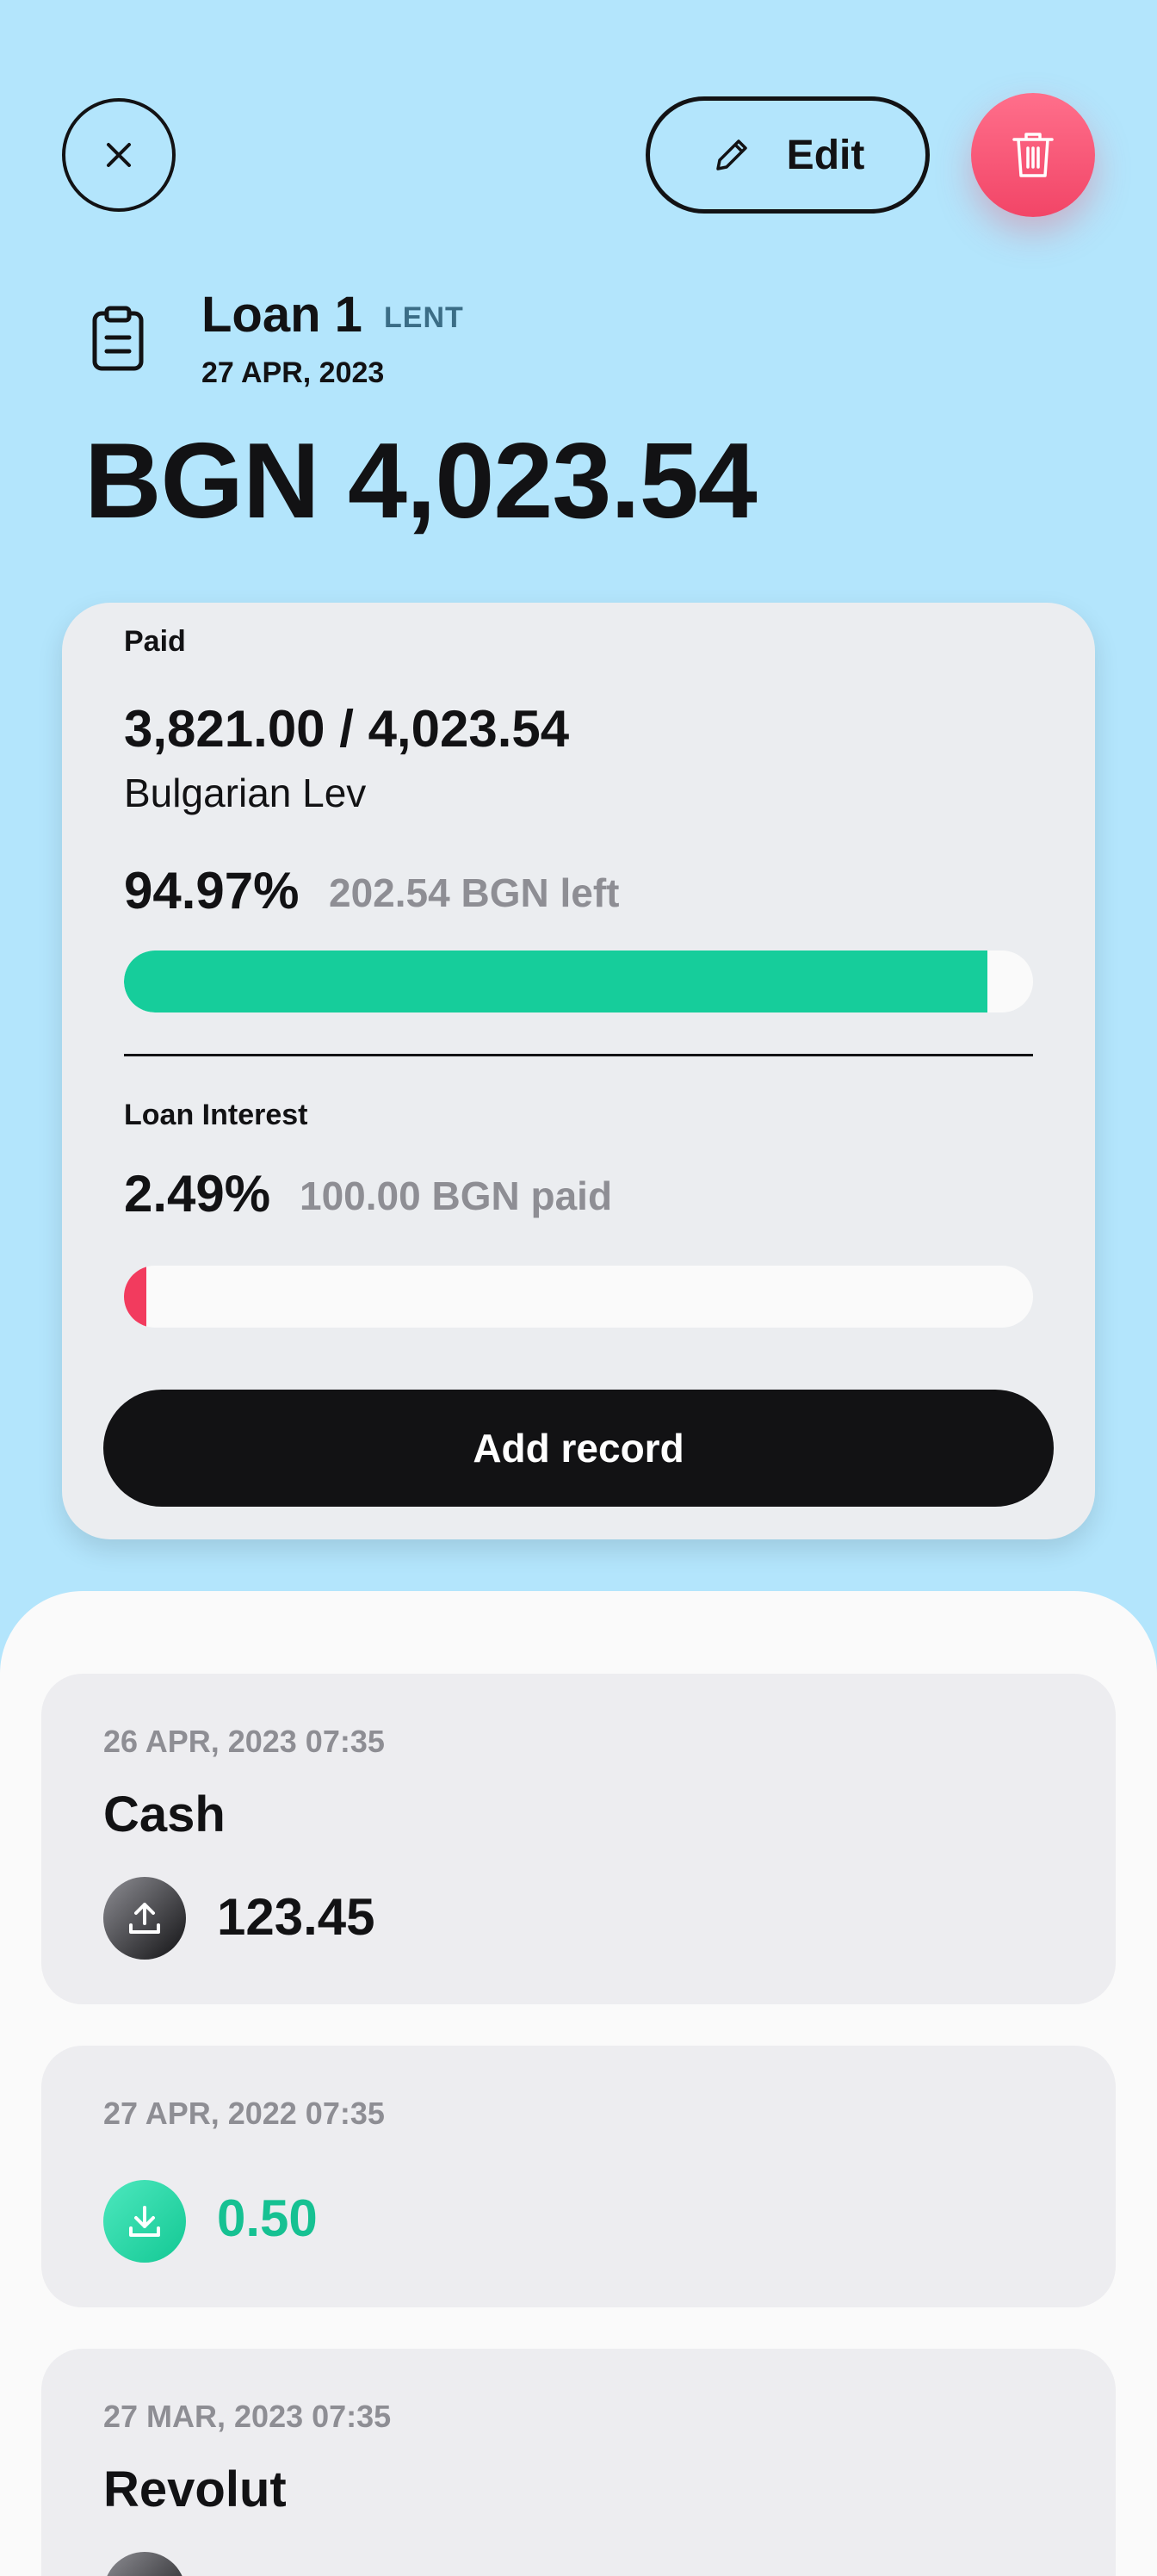 Image resolution: width=1157 pixels, height=2576 pixels. What do you see at coordinates (421, 481) in the screenshot?
I see `loan-amount: BGN 4,023.54` at bounding box center [421, 481].